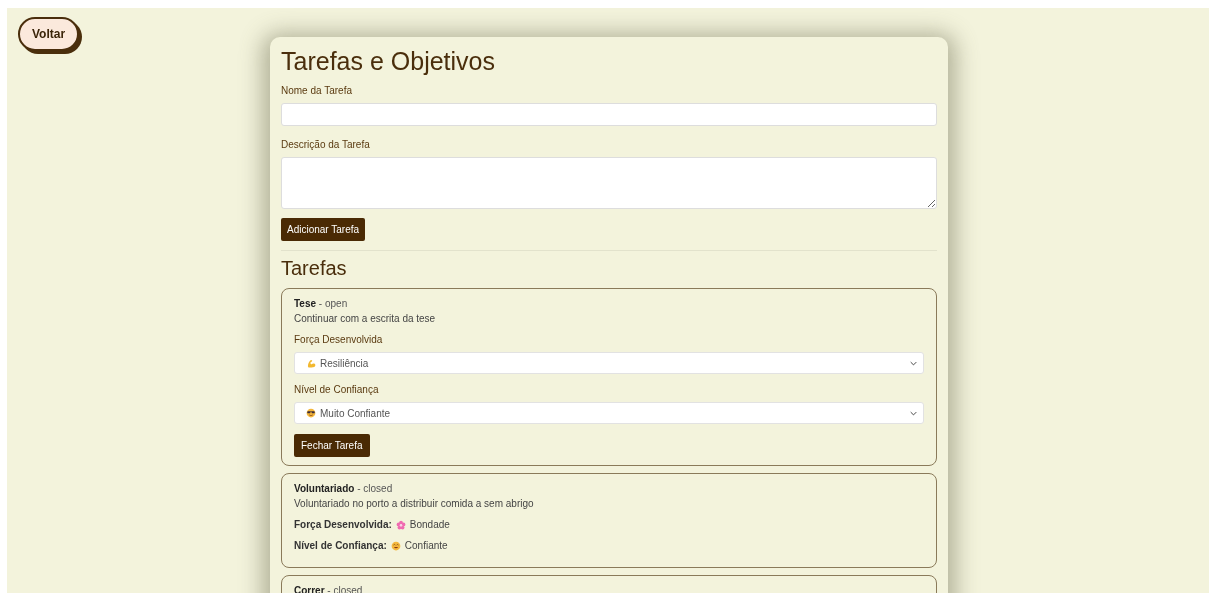 This screenshot has width=1209, height=593. I want to click on task-title: Tese - open, so click(321, 303).